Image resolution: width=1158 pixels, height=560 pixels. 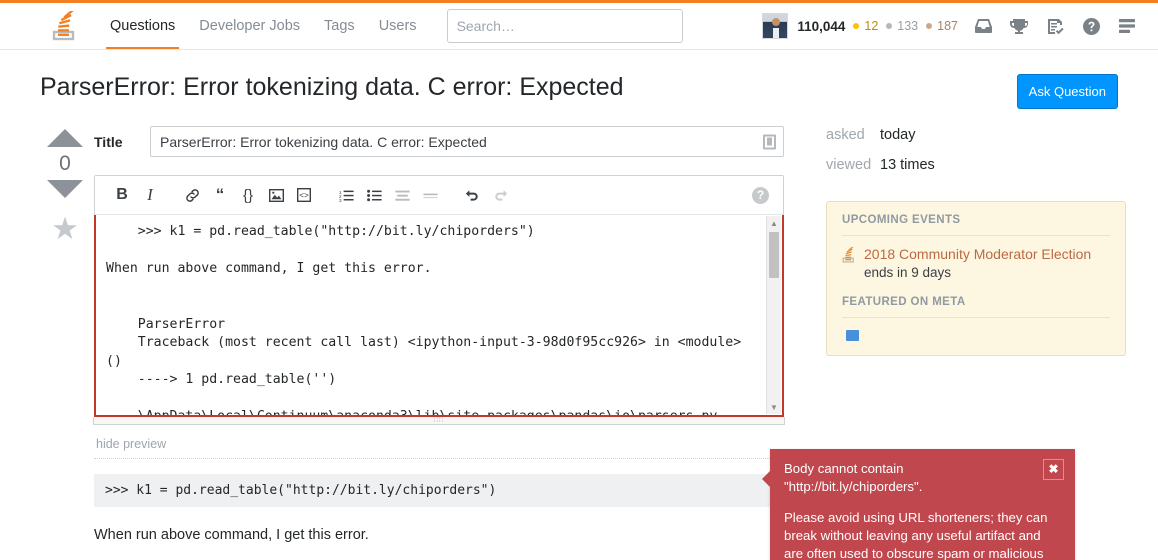 What do you see at coordinates (774, 407) in the screenshot?
I see `scrollbar-down-arrow-icon: ▼` at bounding box center [774, 407].